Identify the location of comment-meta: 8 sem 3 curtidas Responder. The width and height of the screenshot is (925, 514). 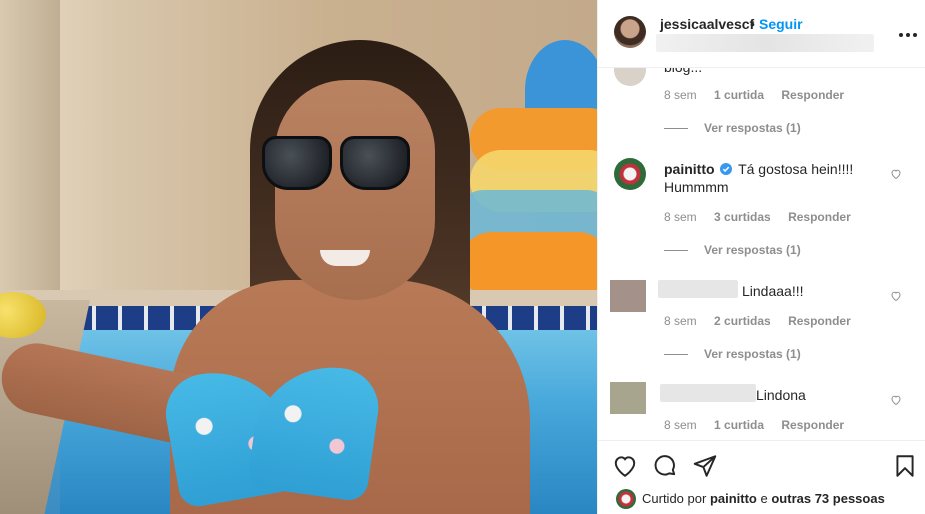
(764, 217).